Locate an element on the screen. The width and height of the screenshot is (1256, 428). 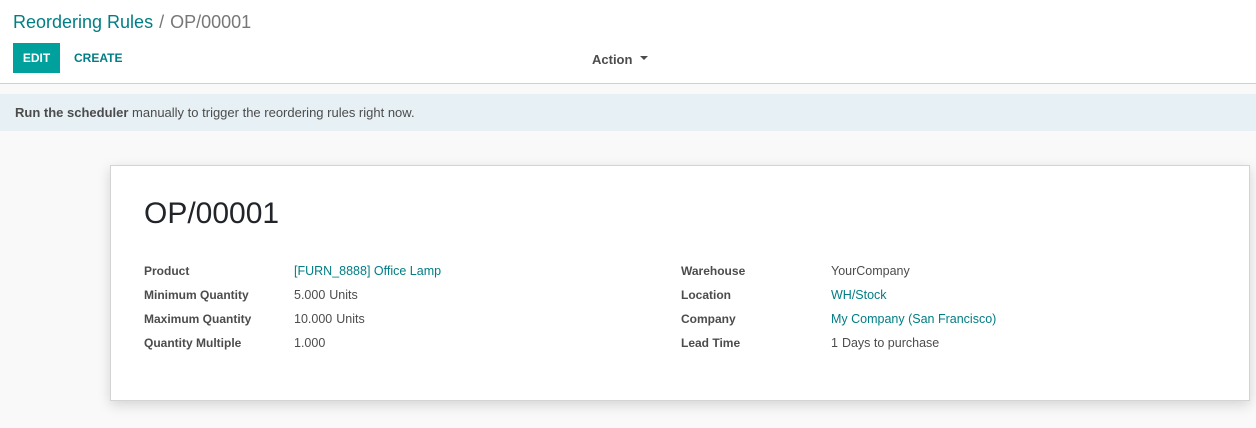
lead-time-value: 1 is located at coordinates (834, 343).